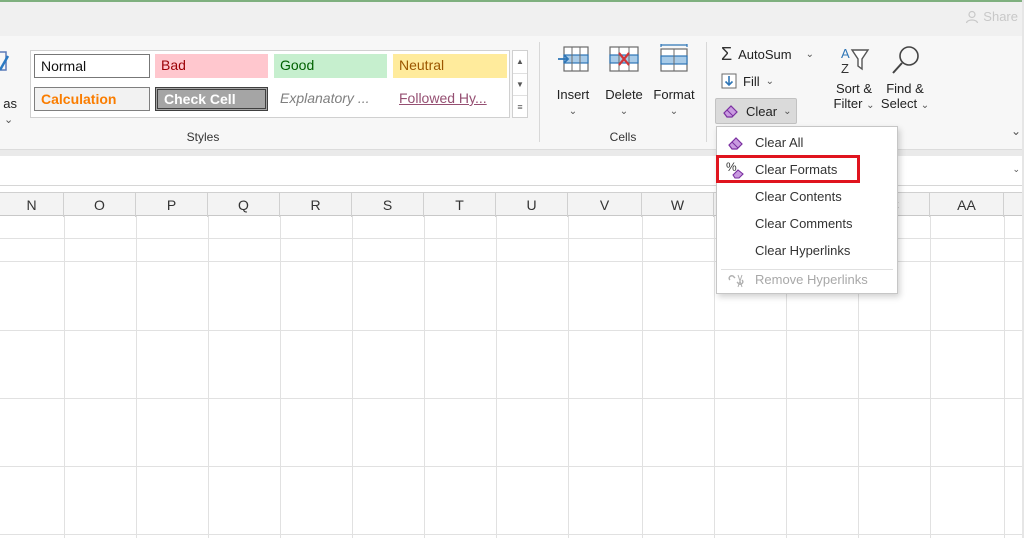 Image resolution: width=1024 pixels, height=538 pixels. What do you see at coordinates (624, 59) in the screenshot?
I see `delete-cells-icon` at bounding box center [624, 59].